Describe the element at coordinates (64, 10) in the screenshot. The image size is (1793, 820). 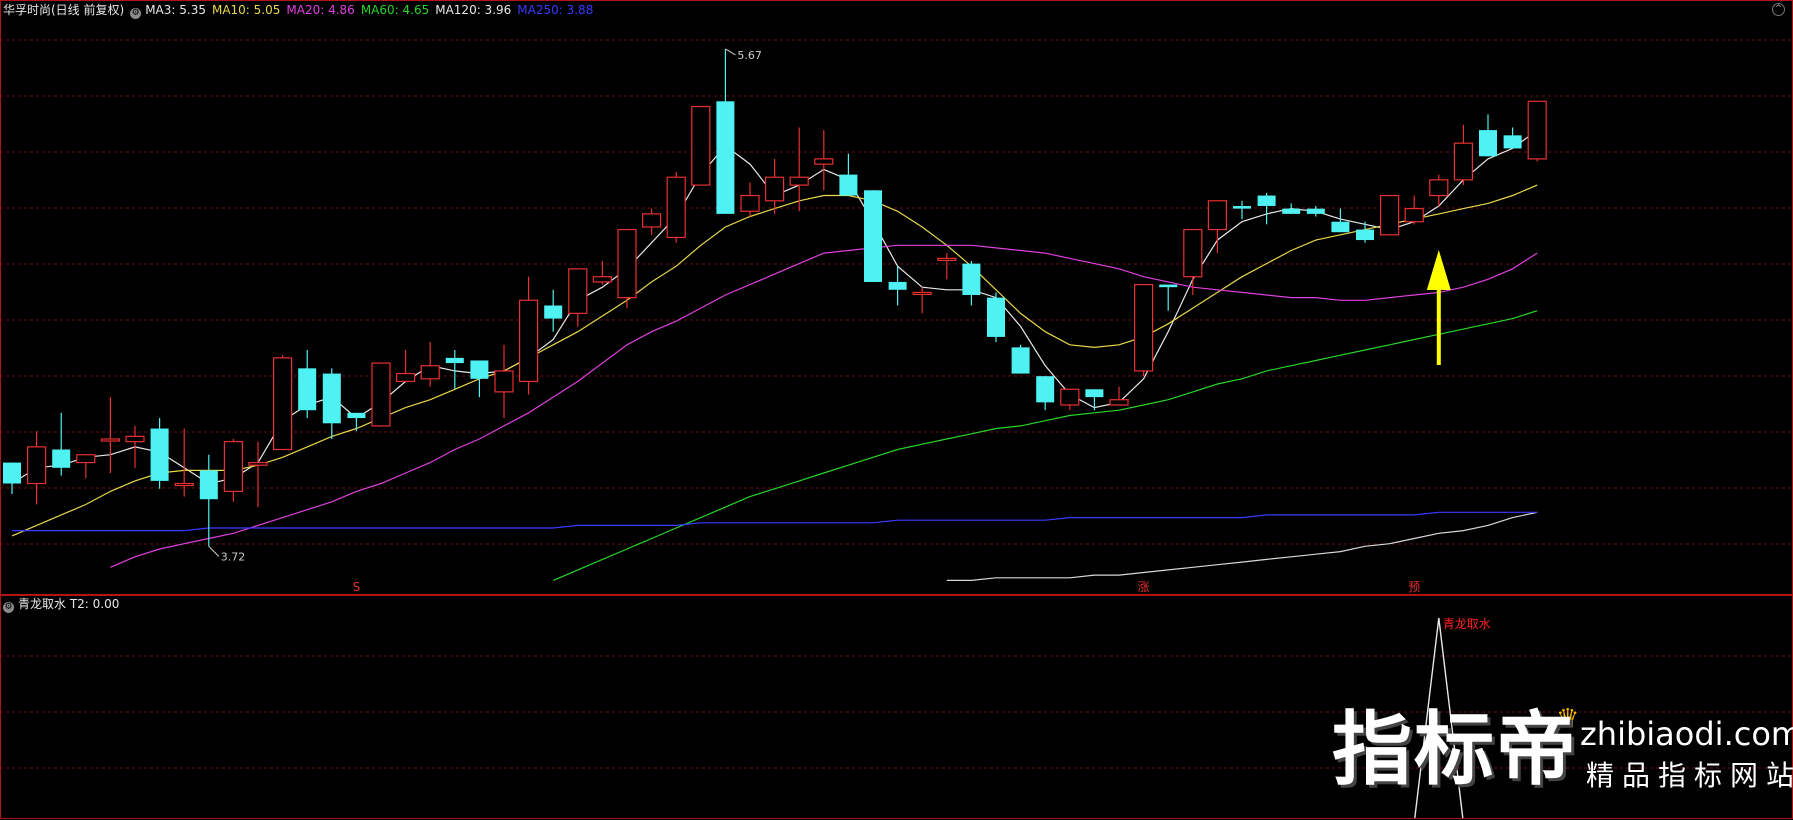
I see `stock-title: 华孚时尚(日线 前复权)` at that location.